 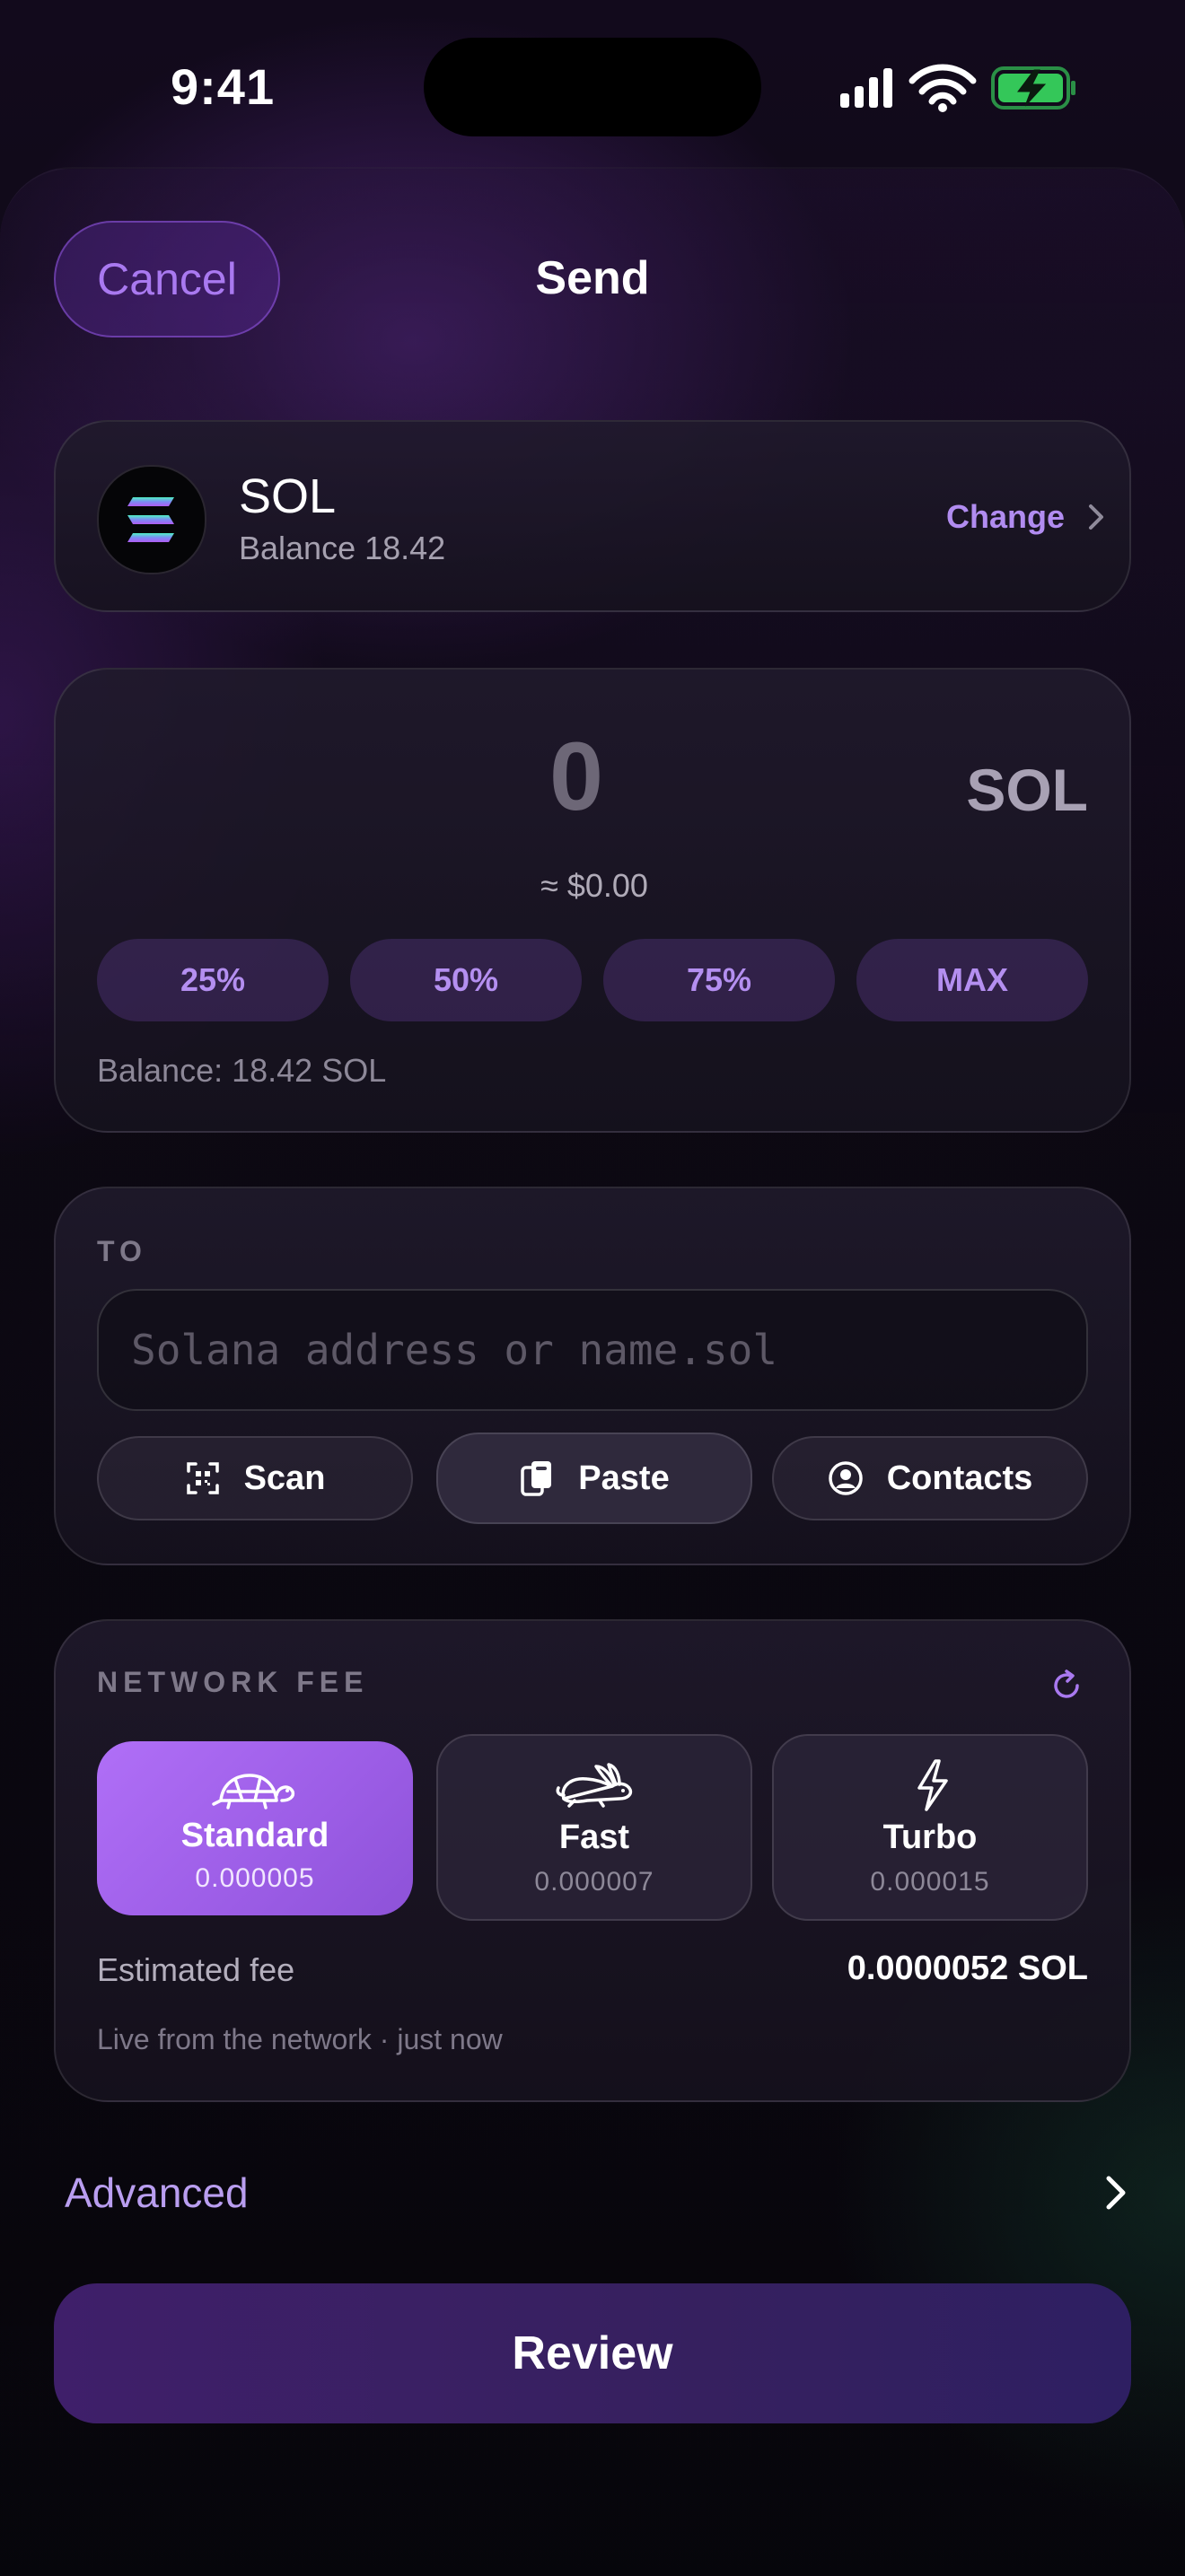 What do you see at coordinates (959, 1478) in the screenshot?
I see `contacts-label: Contacts` at bounding box center [959, 1478].